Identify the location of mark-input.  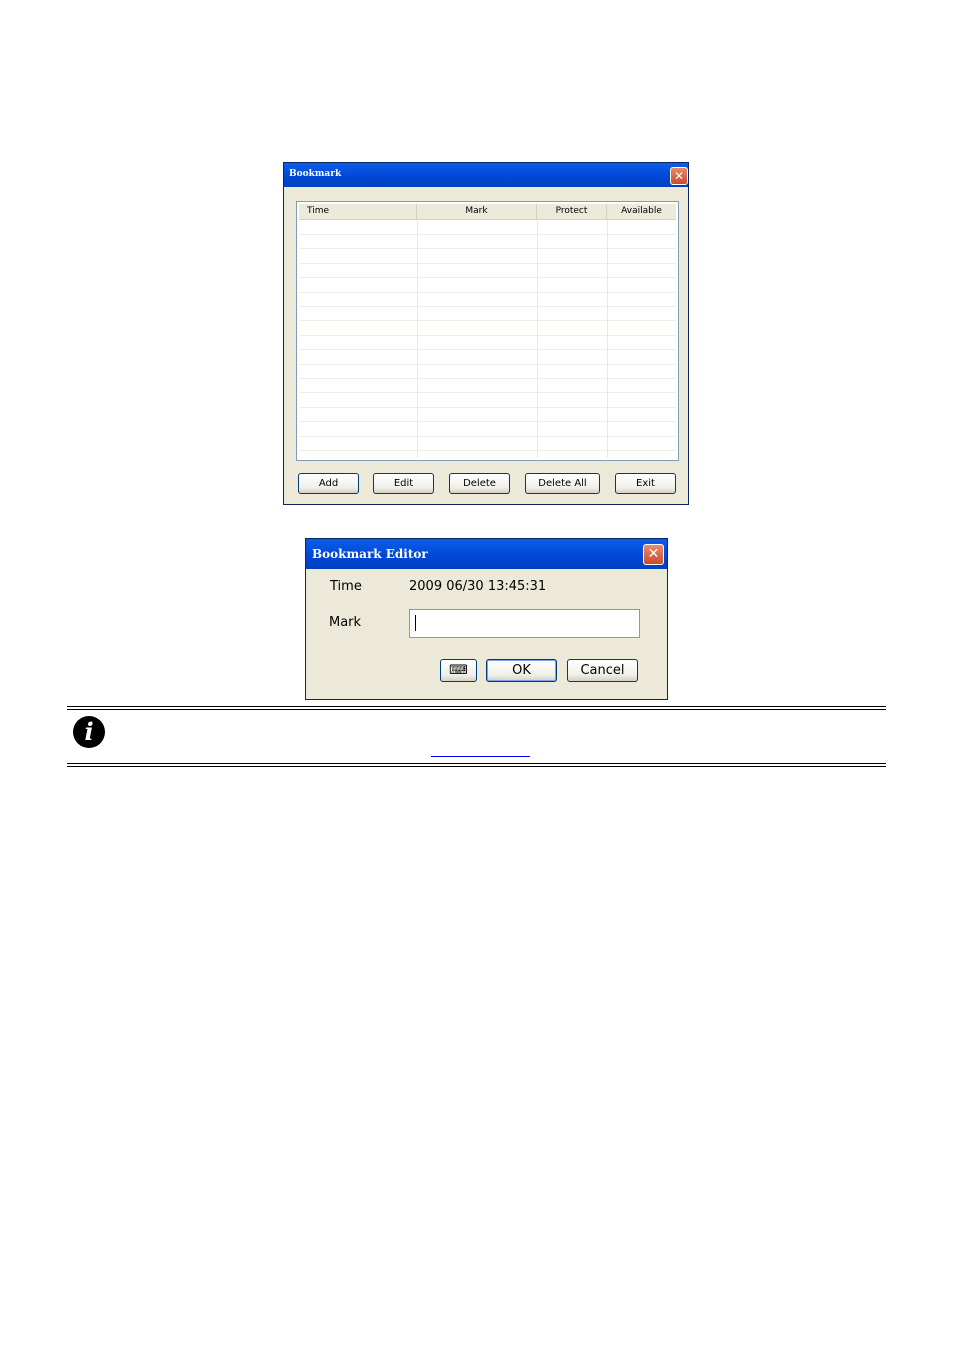
(524, 623).